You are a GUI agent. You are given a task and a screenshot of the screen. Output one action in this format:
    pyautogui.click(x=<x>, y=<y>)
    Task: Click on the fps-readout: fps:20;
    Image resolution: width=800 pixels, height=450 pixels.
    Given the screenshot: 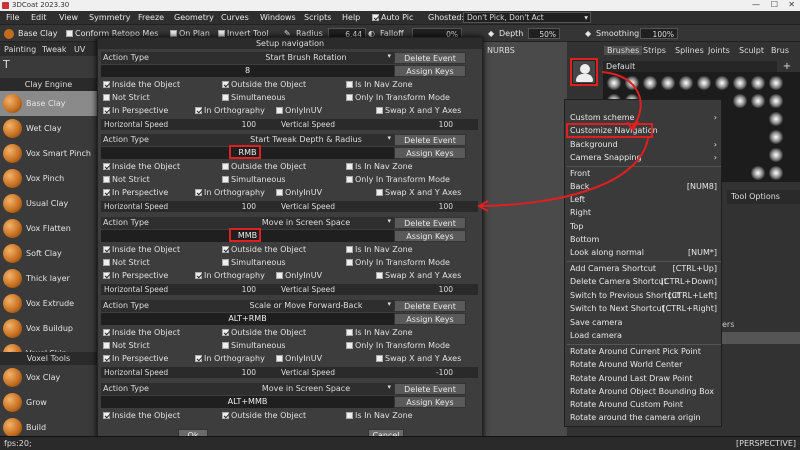 What is the action you would take?
    pyautogui.click(x=18, y=443)
    